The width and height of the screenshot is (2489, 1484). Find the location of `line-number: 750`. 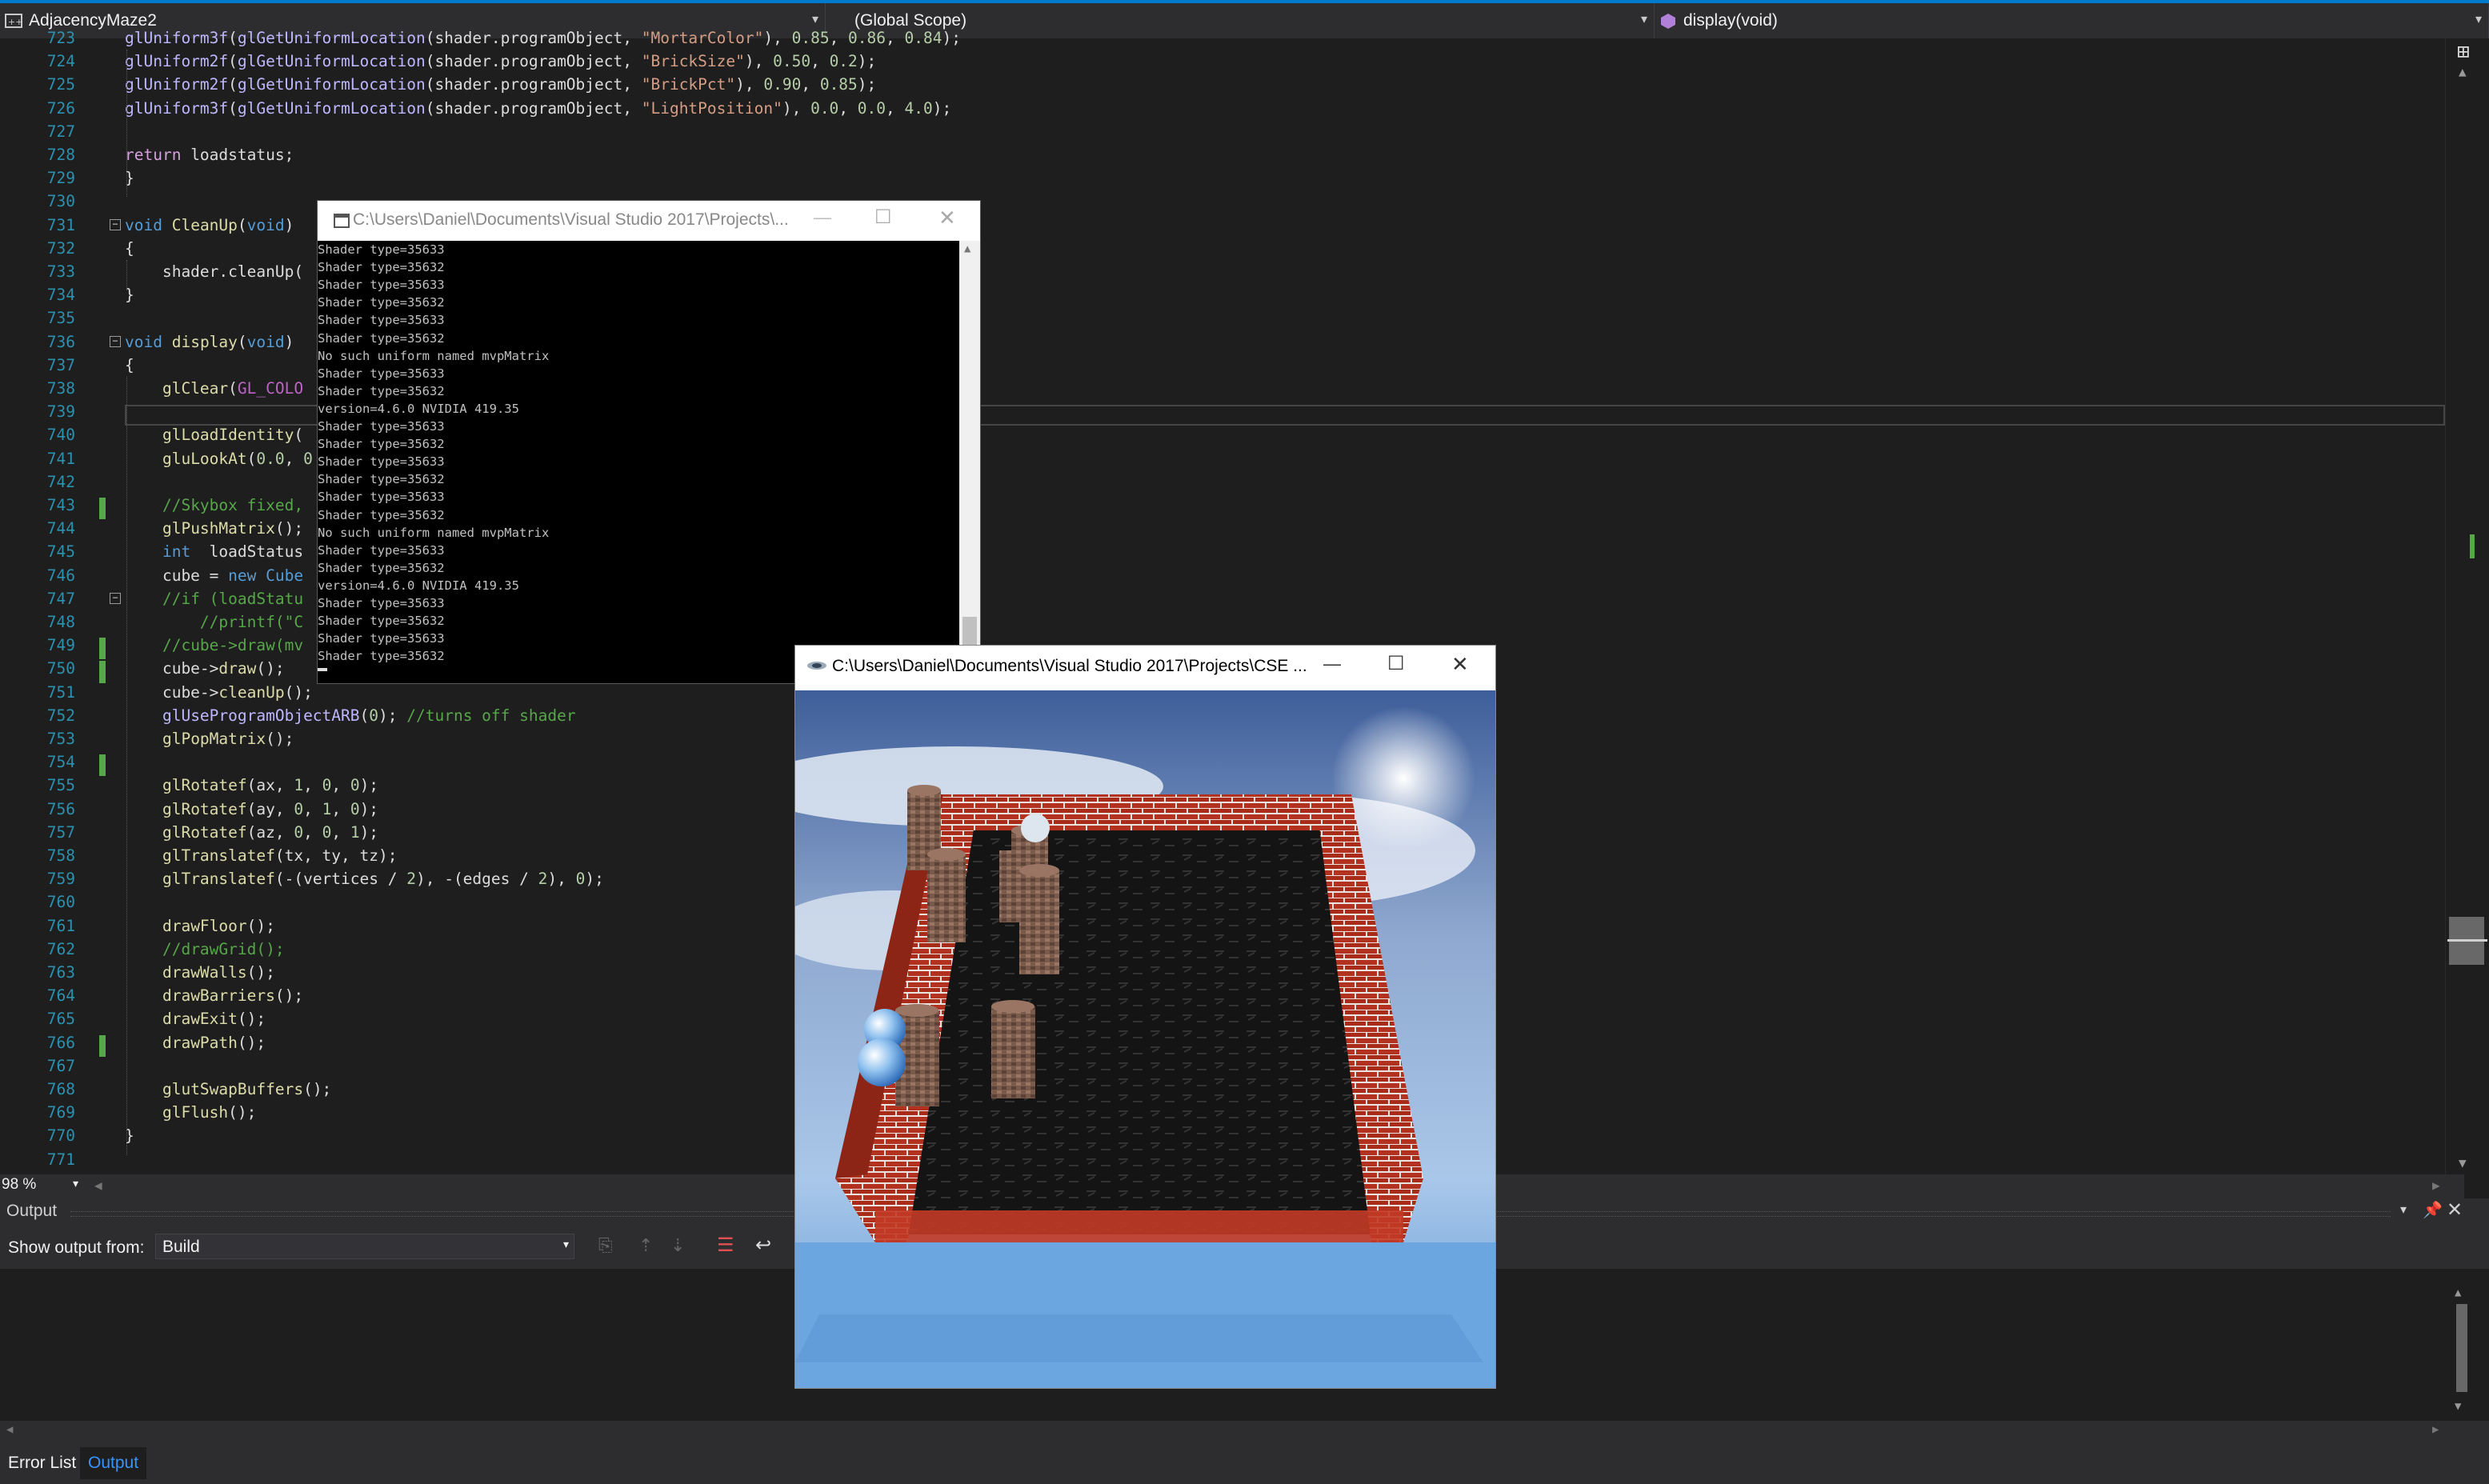

line-number: 750 is located at coordinates (60, 668).